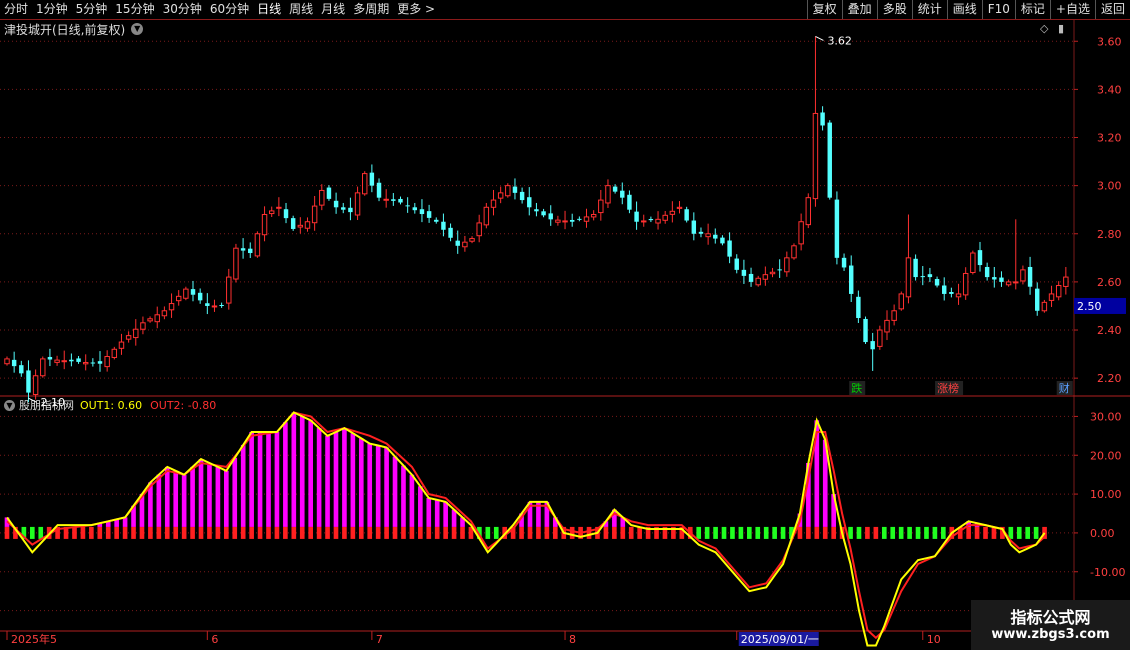  I want to click on x-tick-label: 7, so click(379, 639).